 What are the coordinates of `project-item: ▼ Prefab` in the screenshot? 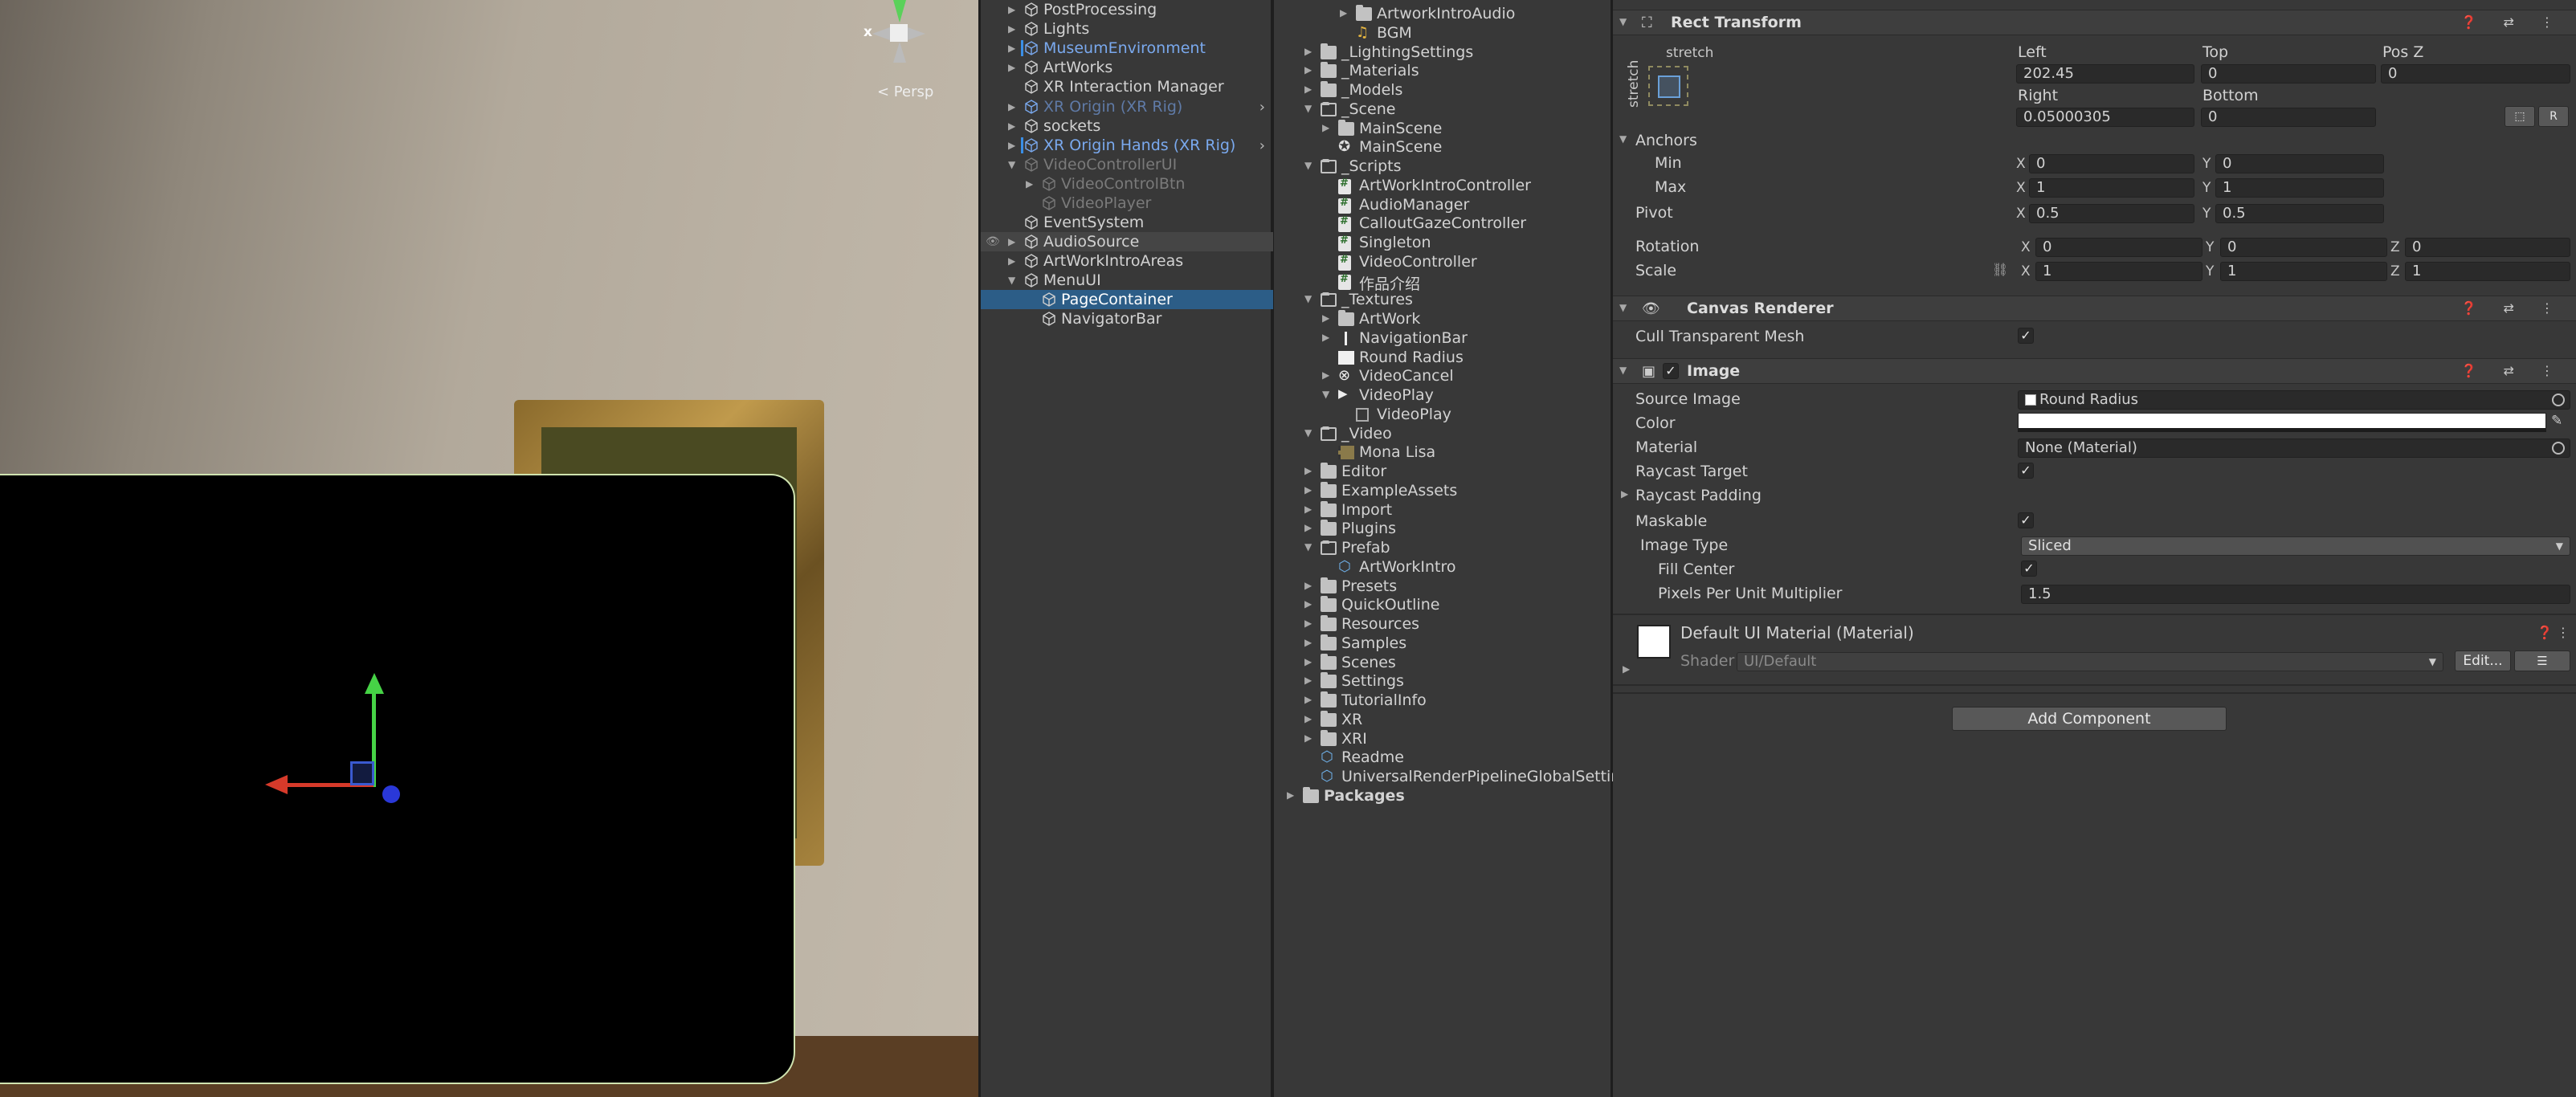 It's located at (1442, 548).